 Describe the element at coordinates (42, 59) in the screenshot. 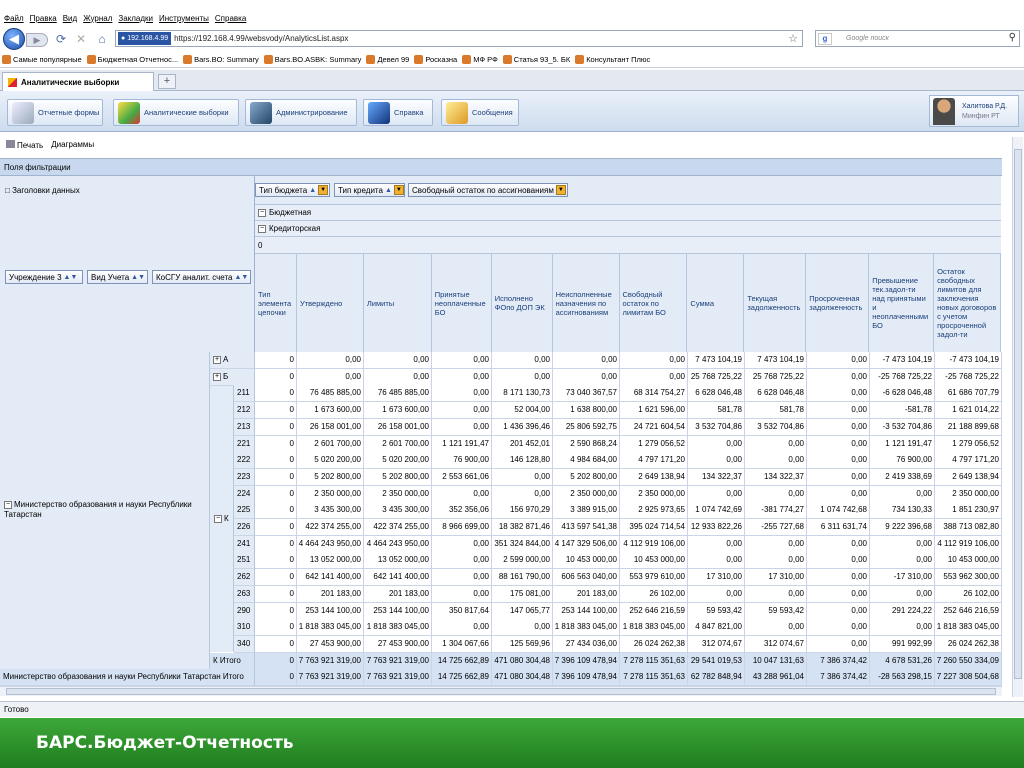

I see `bookmark-item: Самые популярные` at that location.